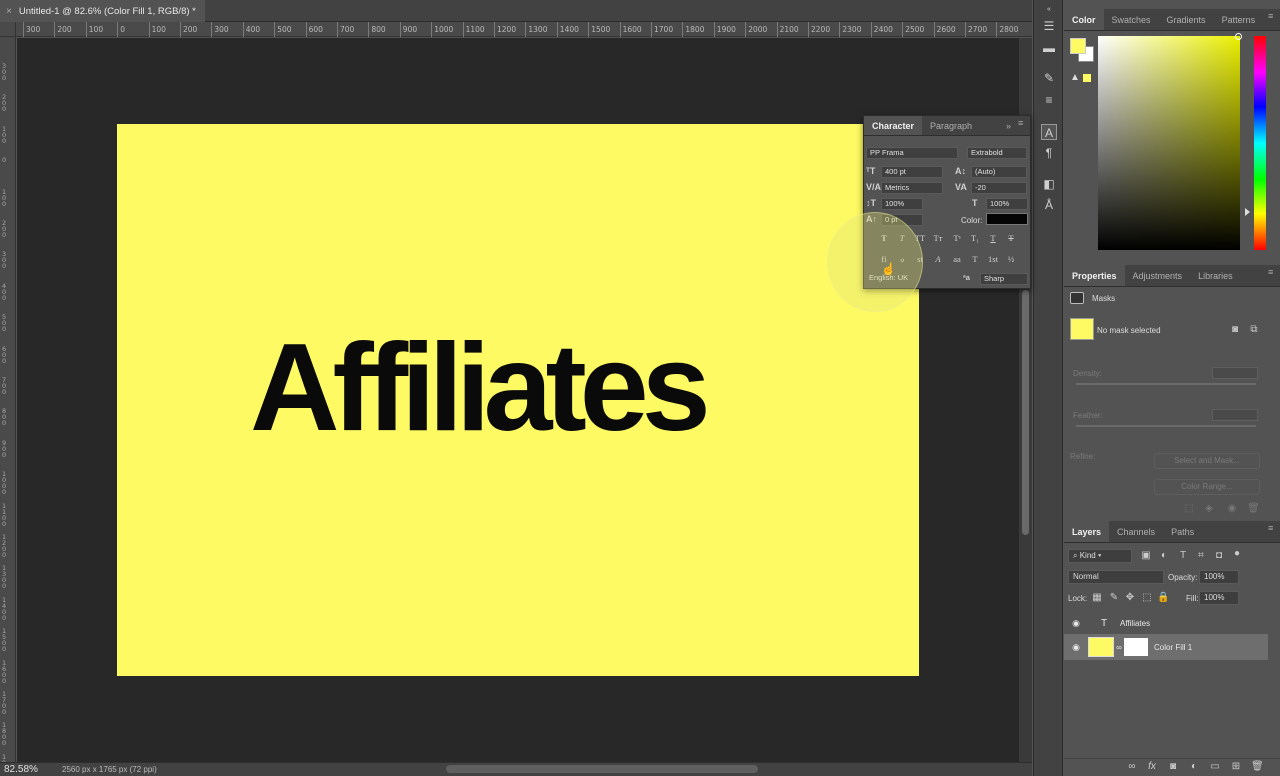 This screenshot has height=776, width=1280. Describe the element at coordinates (1239, 19) in the screenshot. I see `tab-patterns: Patterns` at that location.